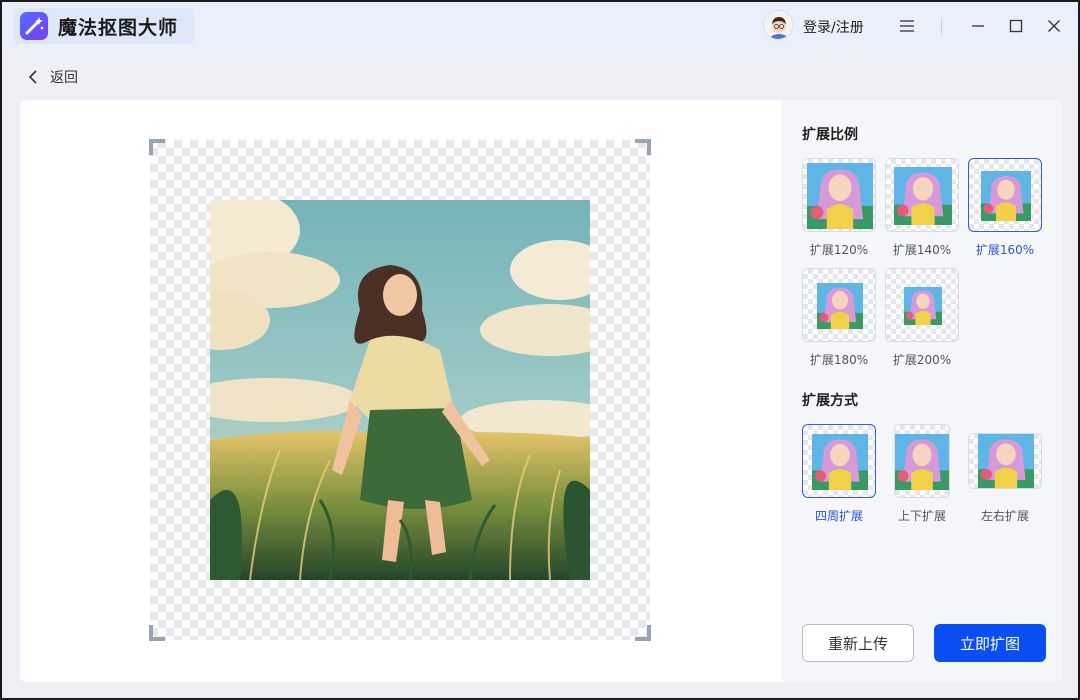  I want to click on back-chevron-icon, so click(32, 77).